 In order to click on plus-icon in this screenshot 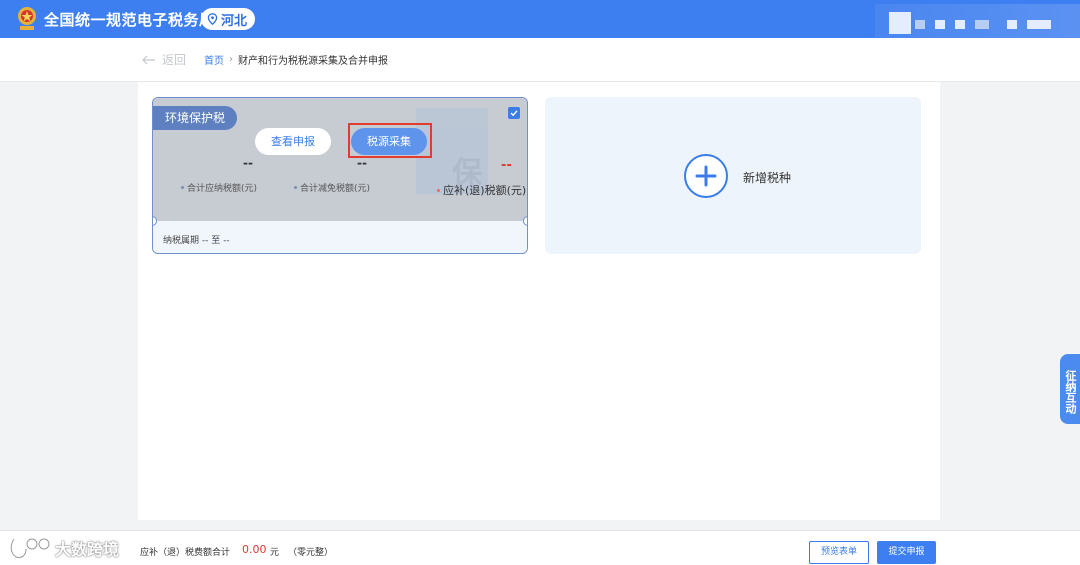, I will do `click(706, 176)`.